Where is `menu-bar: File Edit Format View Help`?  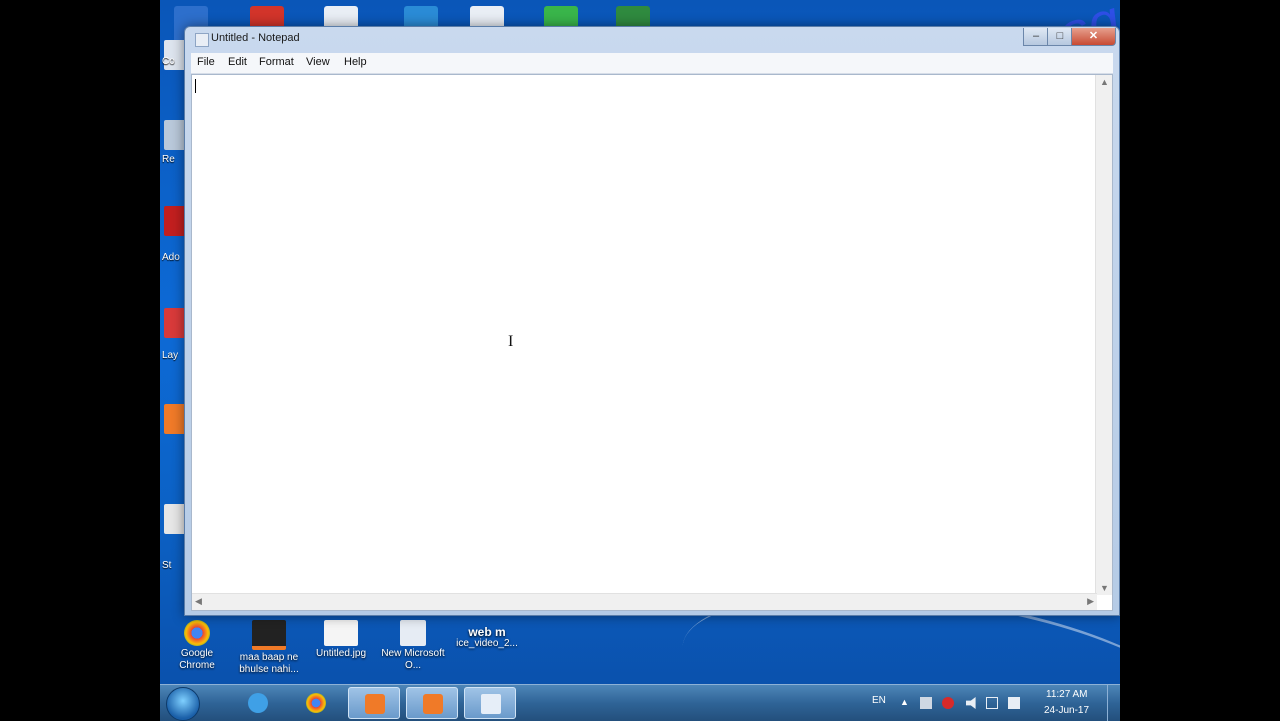
menu-bar: File Edit Format View Help is located at coordinates (652, 63).